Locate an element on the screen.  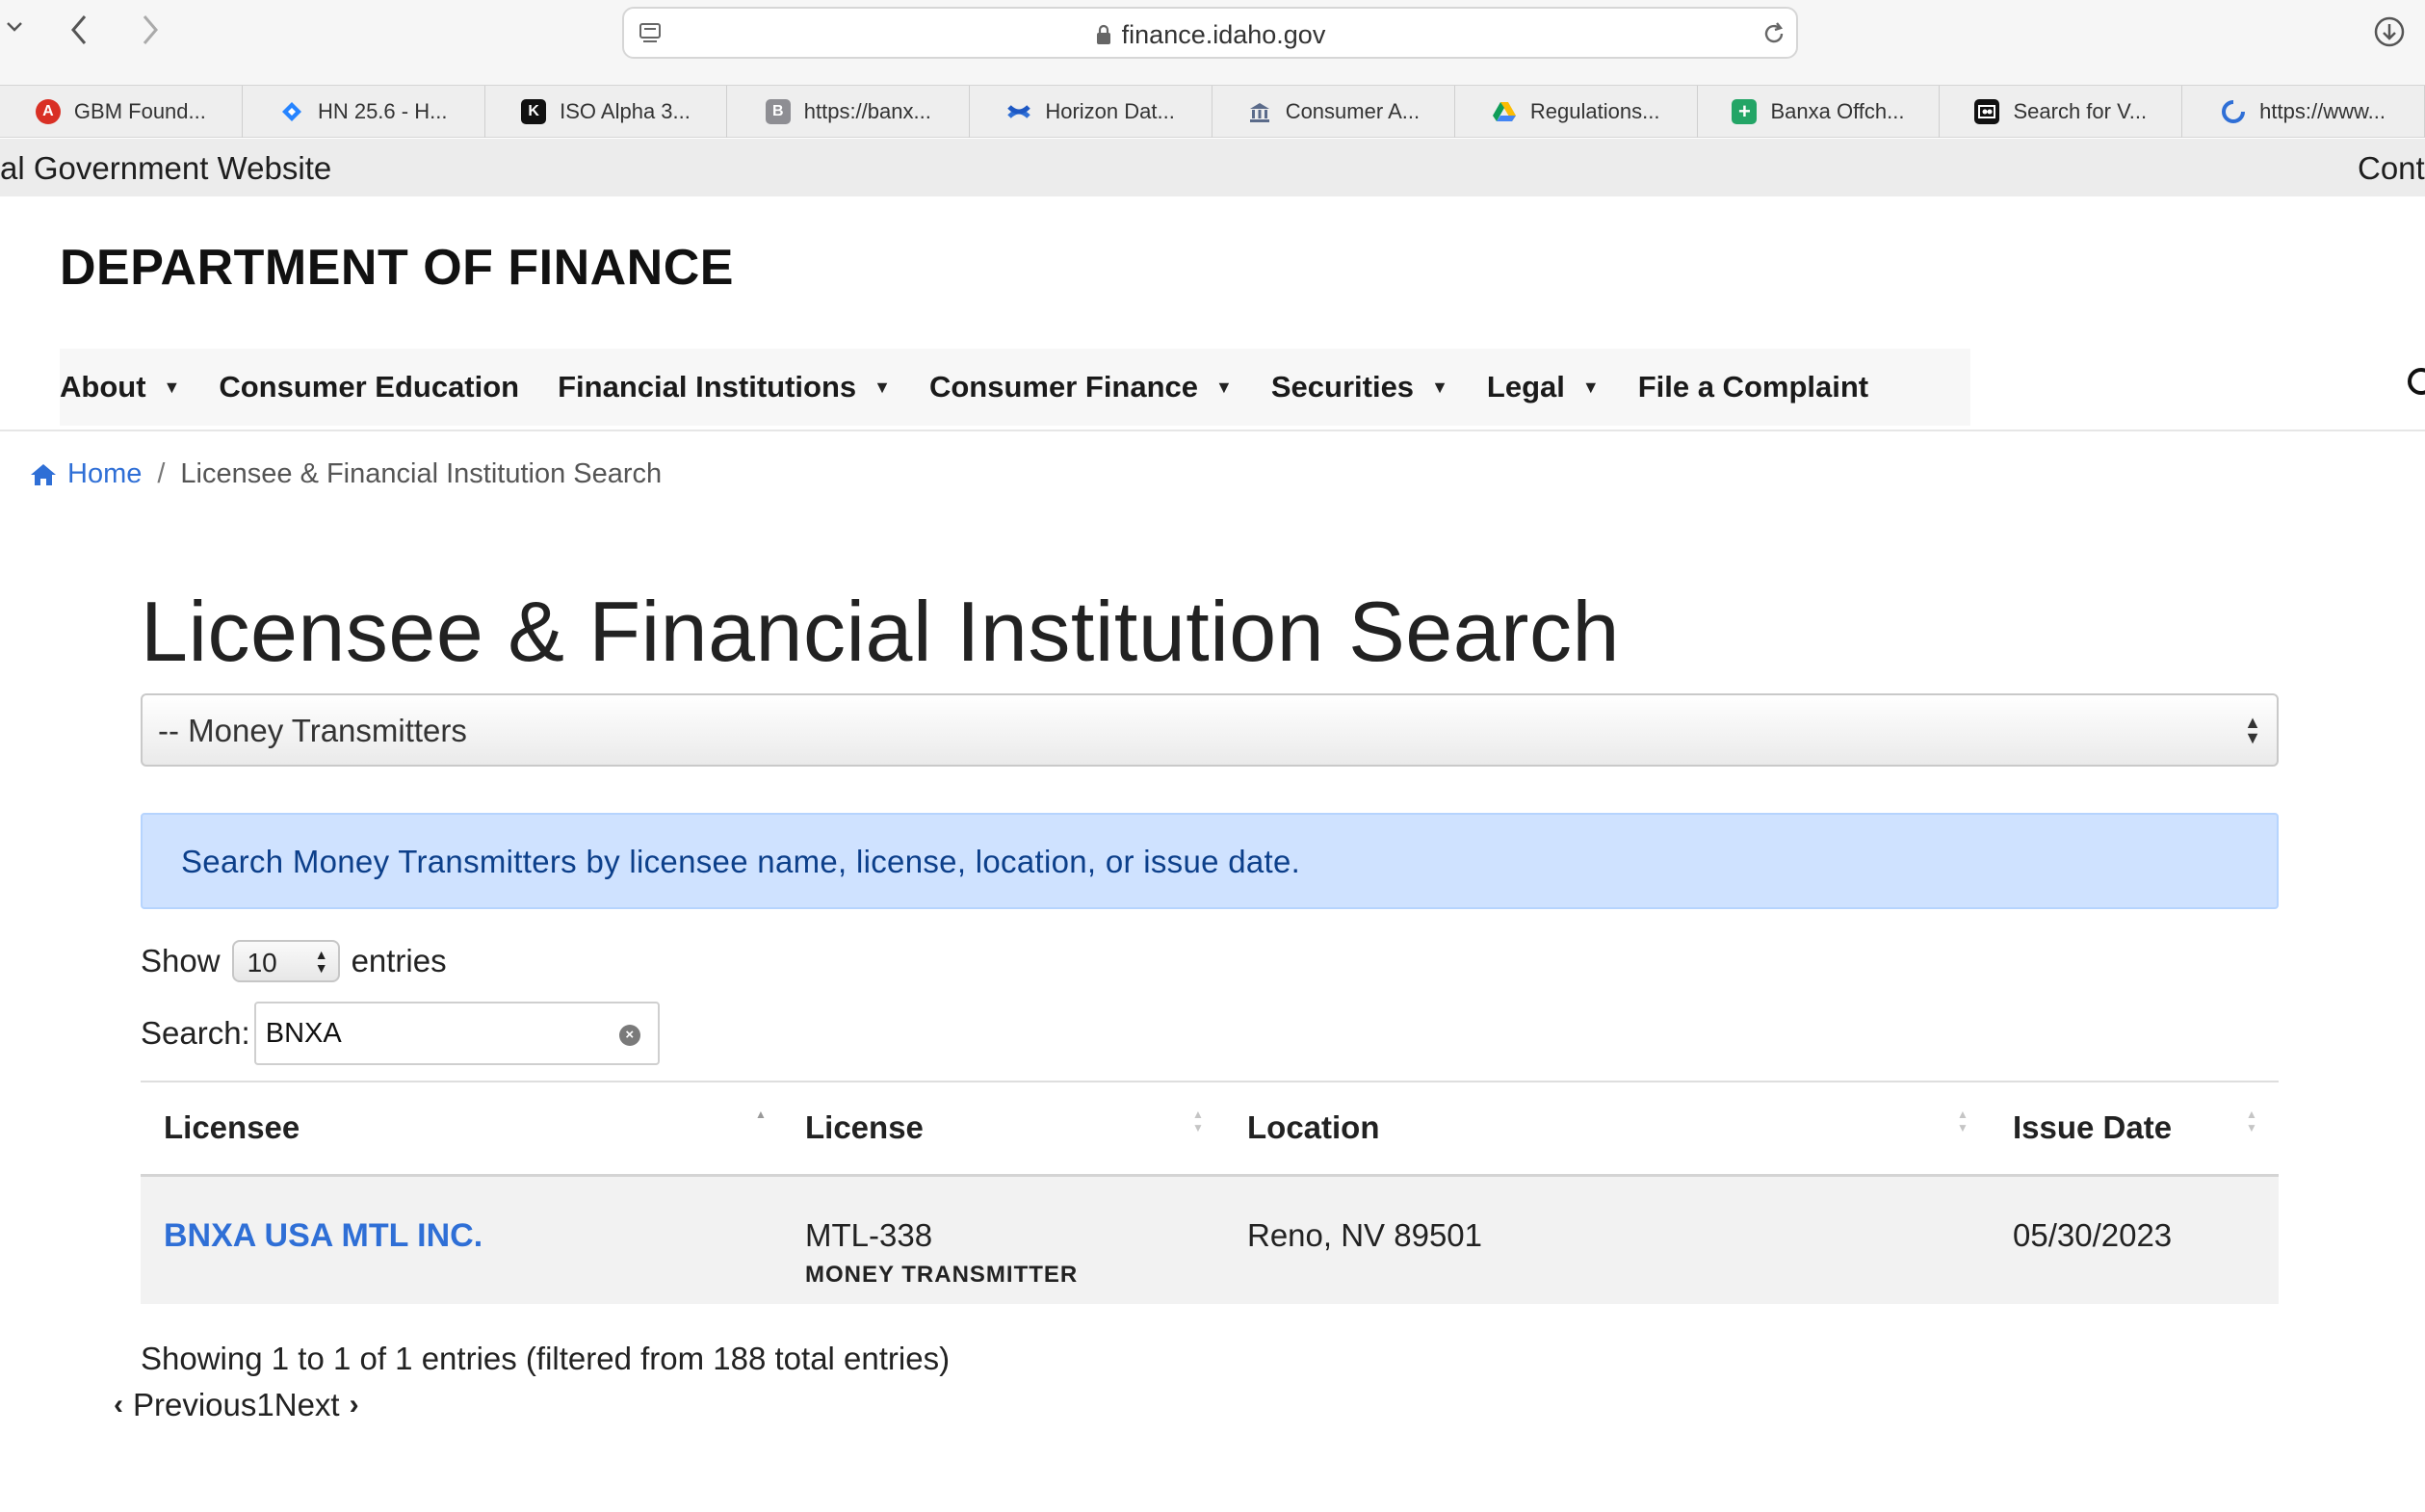
address-bar: finance.idaho.gov is located at coordinates (1210, 33).